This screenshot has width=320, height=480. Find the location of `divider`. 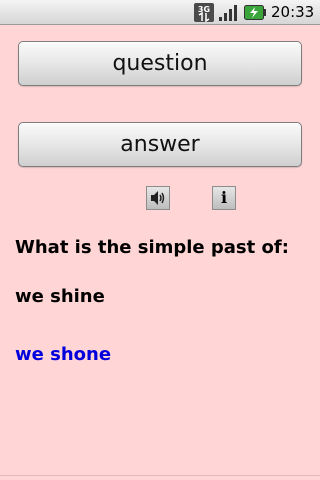

divider is located at coordinates (160, 475).